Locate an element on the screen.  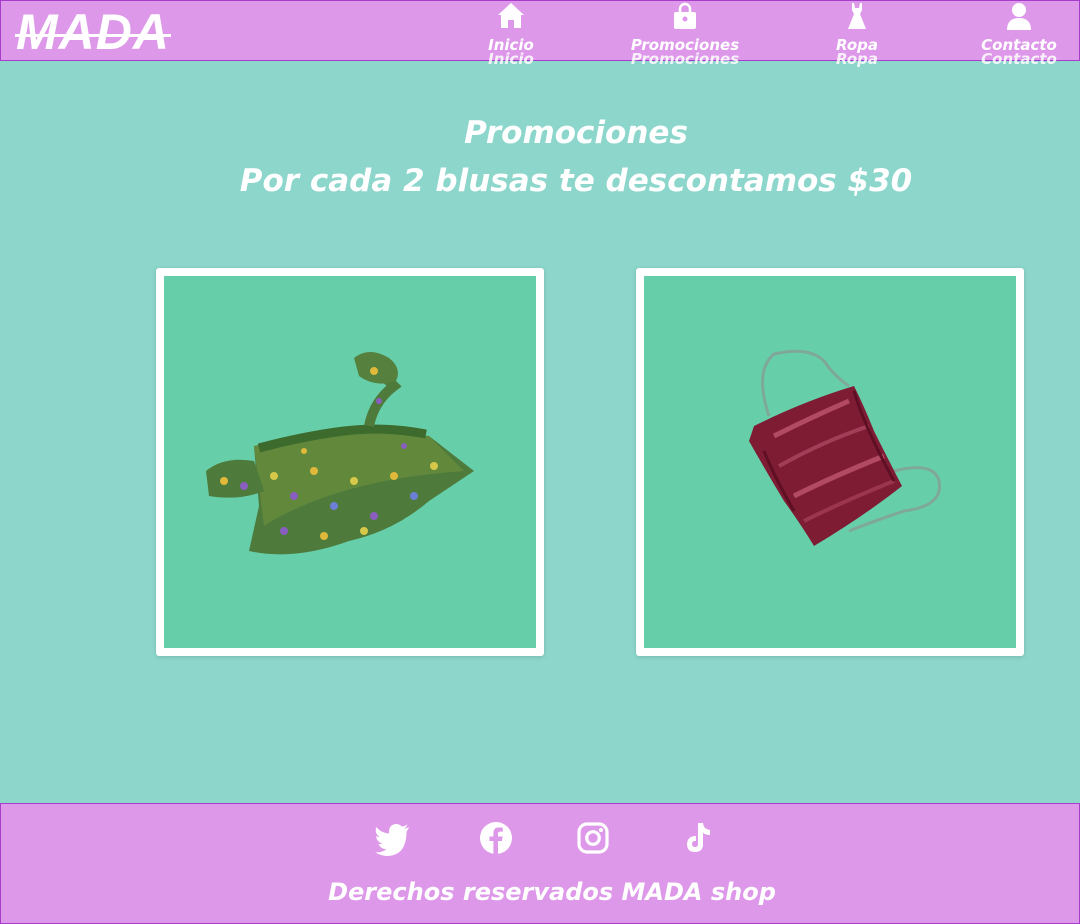
nav-item-promociones: Promociones is located at coordinates (685, 27).